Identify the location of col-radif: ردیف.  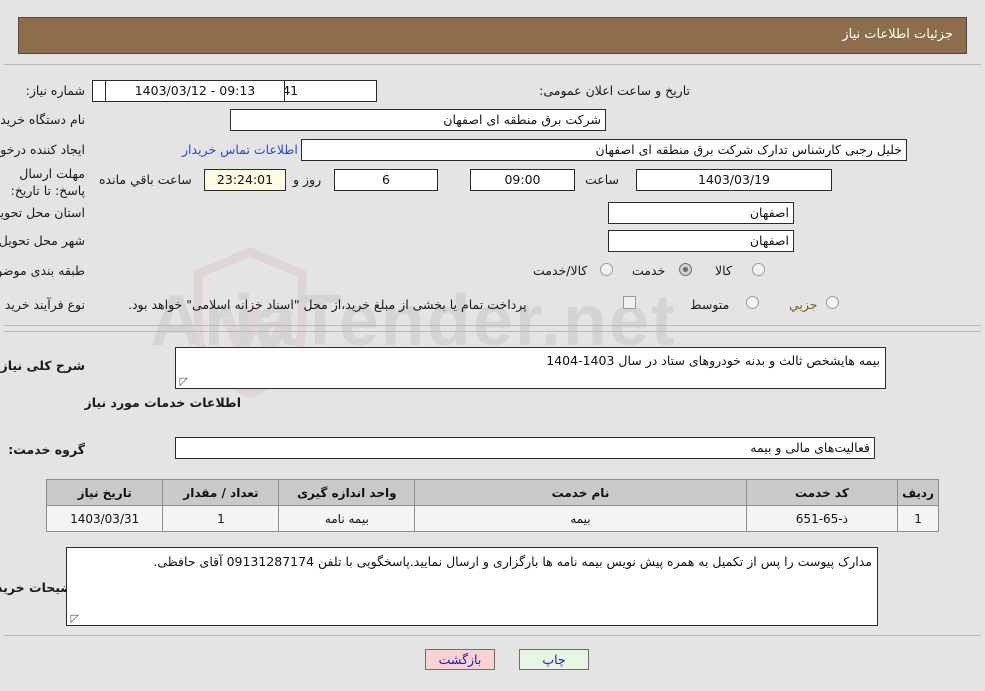
(918, 492).